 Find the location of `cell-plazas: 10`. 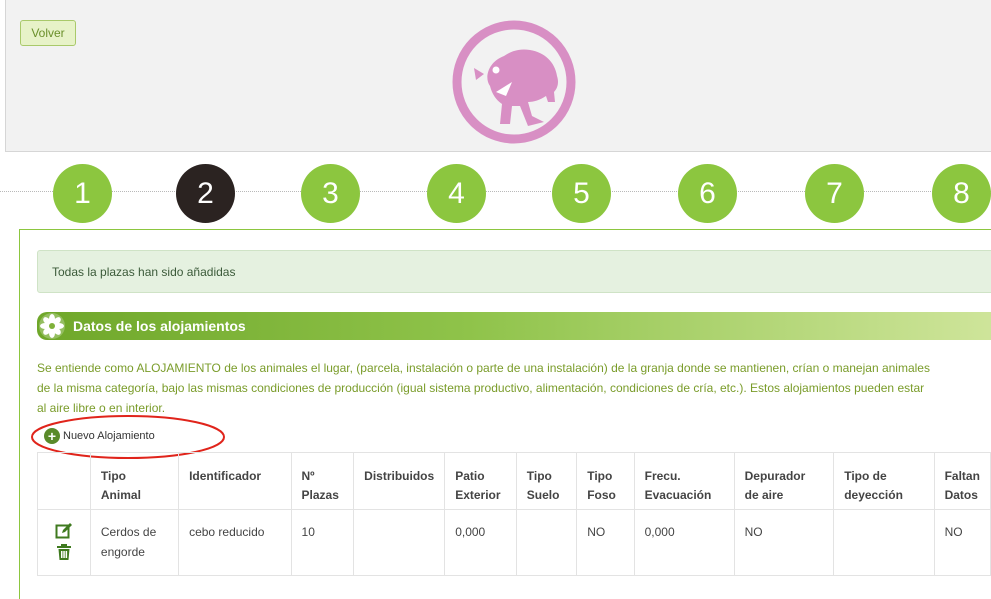

cell-plazas: 10 is located at coordinates (322, 542).